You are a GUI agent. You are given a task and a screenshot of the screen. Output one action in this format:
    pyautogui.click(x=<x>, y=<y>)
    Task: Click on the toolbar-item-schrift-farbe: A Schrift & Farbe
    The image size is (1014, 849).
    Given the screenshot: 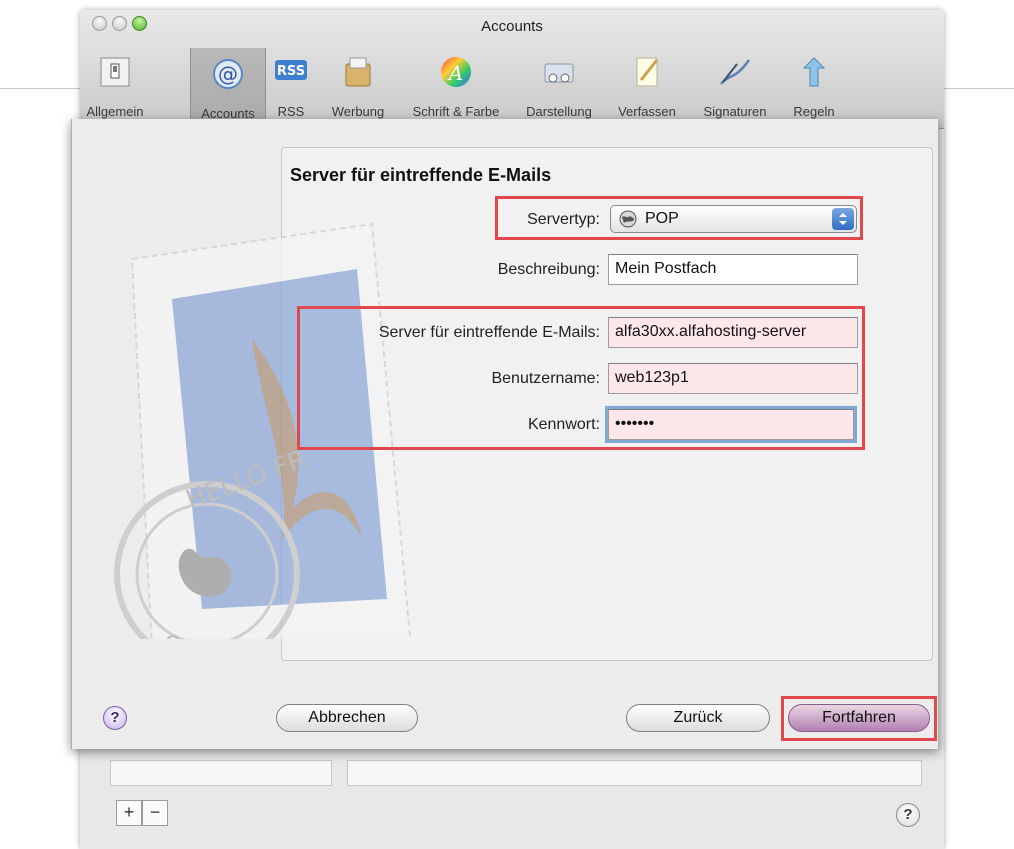 What is the action you would take?
    pyautogui.click(x=456, y=86)
    